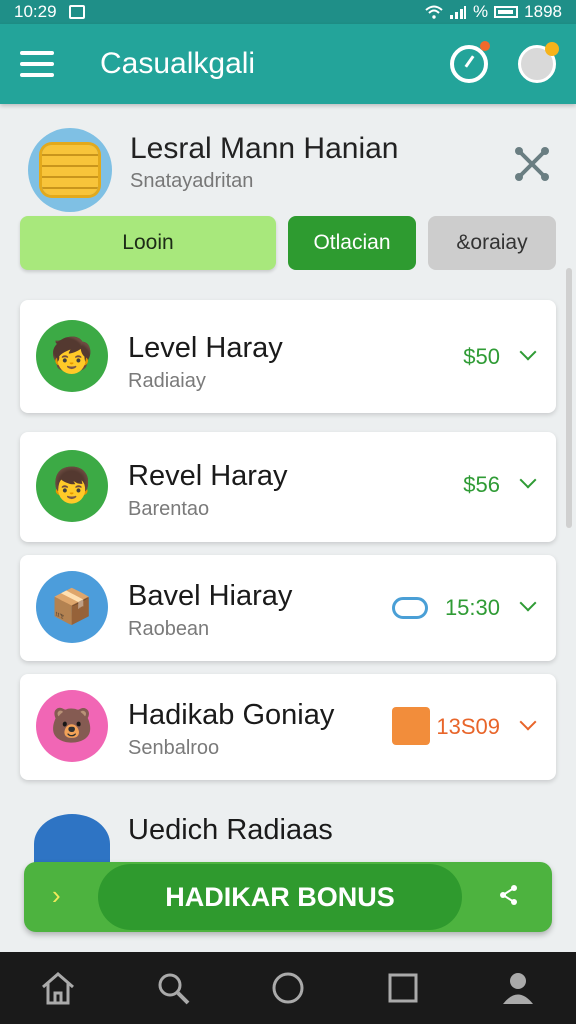 The width and height of the screenshot is (576, 1024). I want to click on list-item-subtitle: Raobean, so click(169, 629).